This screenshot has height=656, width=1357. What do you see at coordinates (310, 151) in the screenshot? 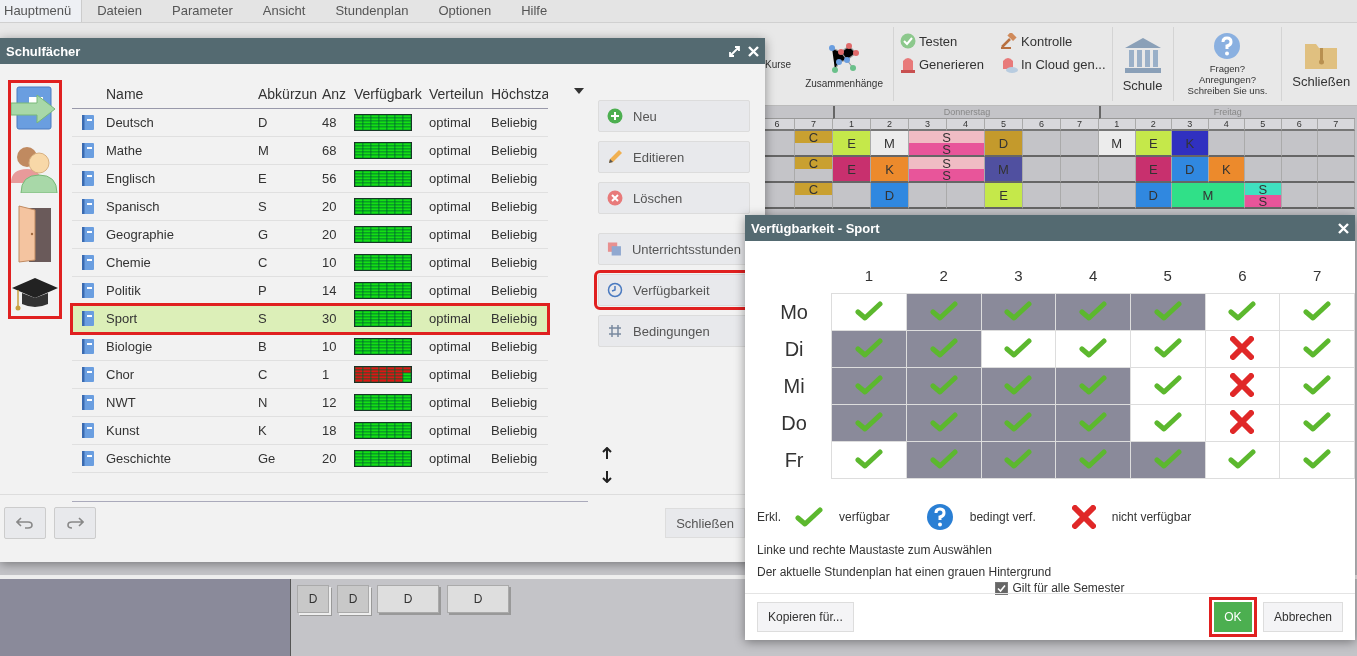
I see `table-row: Mathe M 68 optimal Beliebig` at bounding box center [310, 151].